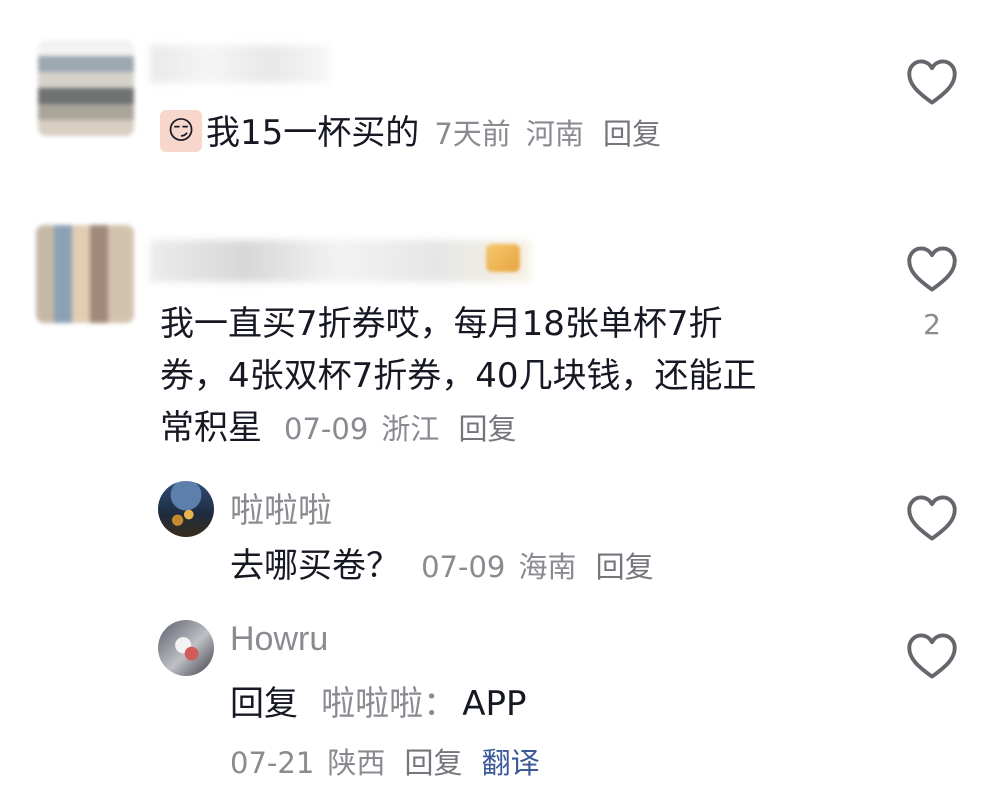  What do you see at coordinates (356, 763) in the screenshot?
I see `reply-location: 陕西` at bounding box center [356, 763].